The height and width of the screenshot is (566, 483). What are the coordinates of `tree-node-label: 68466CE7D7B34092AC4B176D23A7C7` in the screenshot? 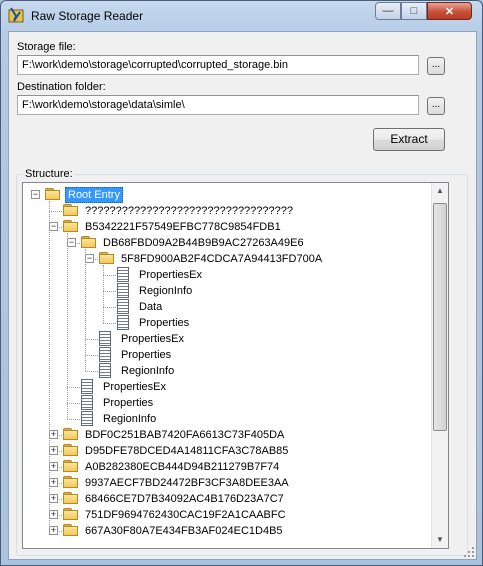 It's located at (184, 499).